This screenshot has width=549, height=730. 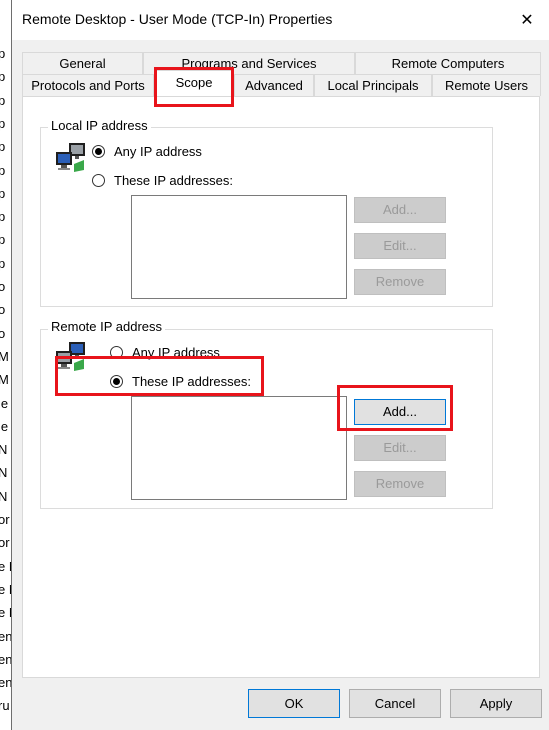 What do you see at coordinates (158, 151) in the screenshot?
I see `local-any-ip-label: Any IP address` at bounding box center [158, 151].